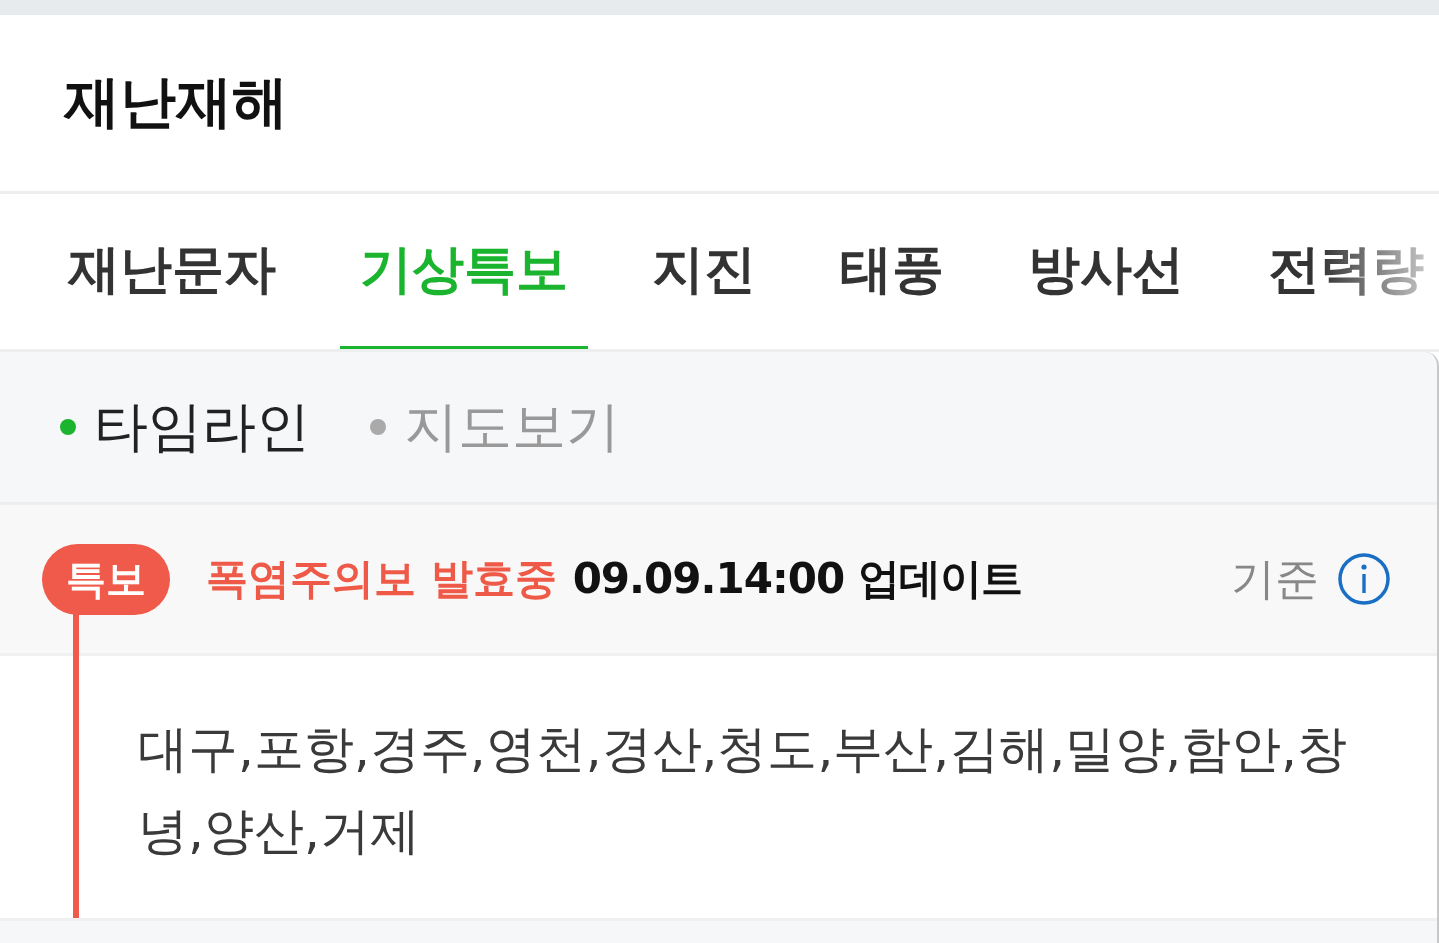  Describe the element at coordinates (704, 271) in the screenshot. I see `category-tab: 지진` at that location.